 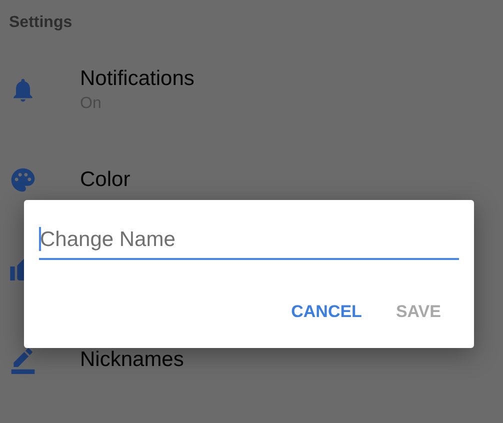 What do you see at coordinates (137, 79) in the screenshot?
I see `setting-title: Notifications` at bounding box center [137, 79].